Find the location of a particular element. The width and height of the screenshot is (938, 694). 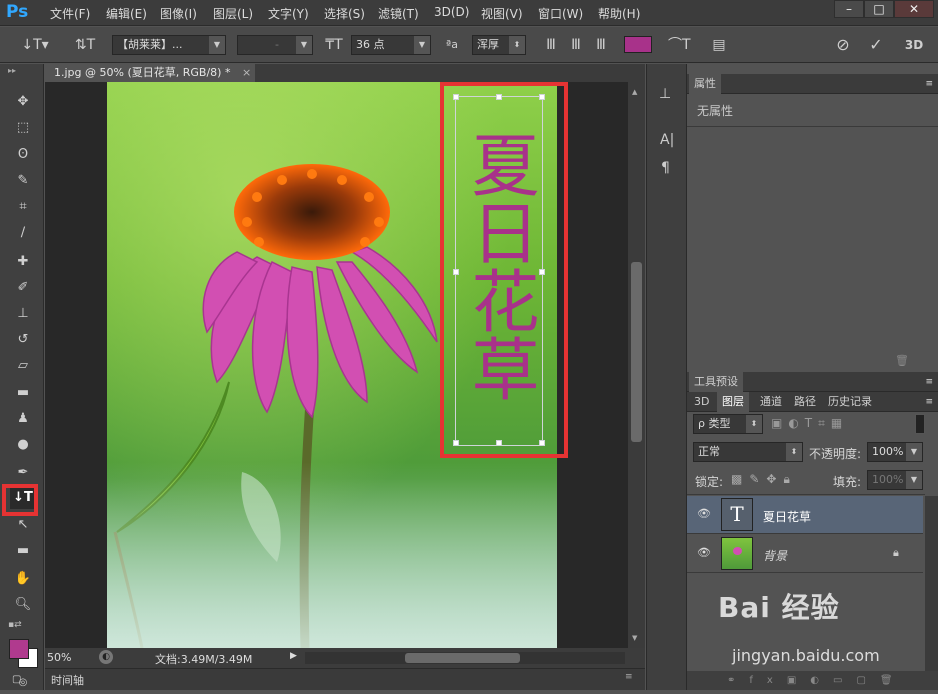

layer-row-text: 👁︎ T 夏日花草 is located at coordinates (805, 515).